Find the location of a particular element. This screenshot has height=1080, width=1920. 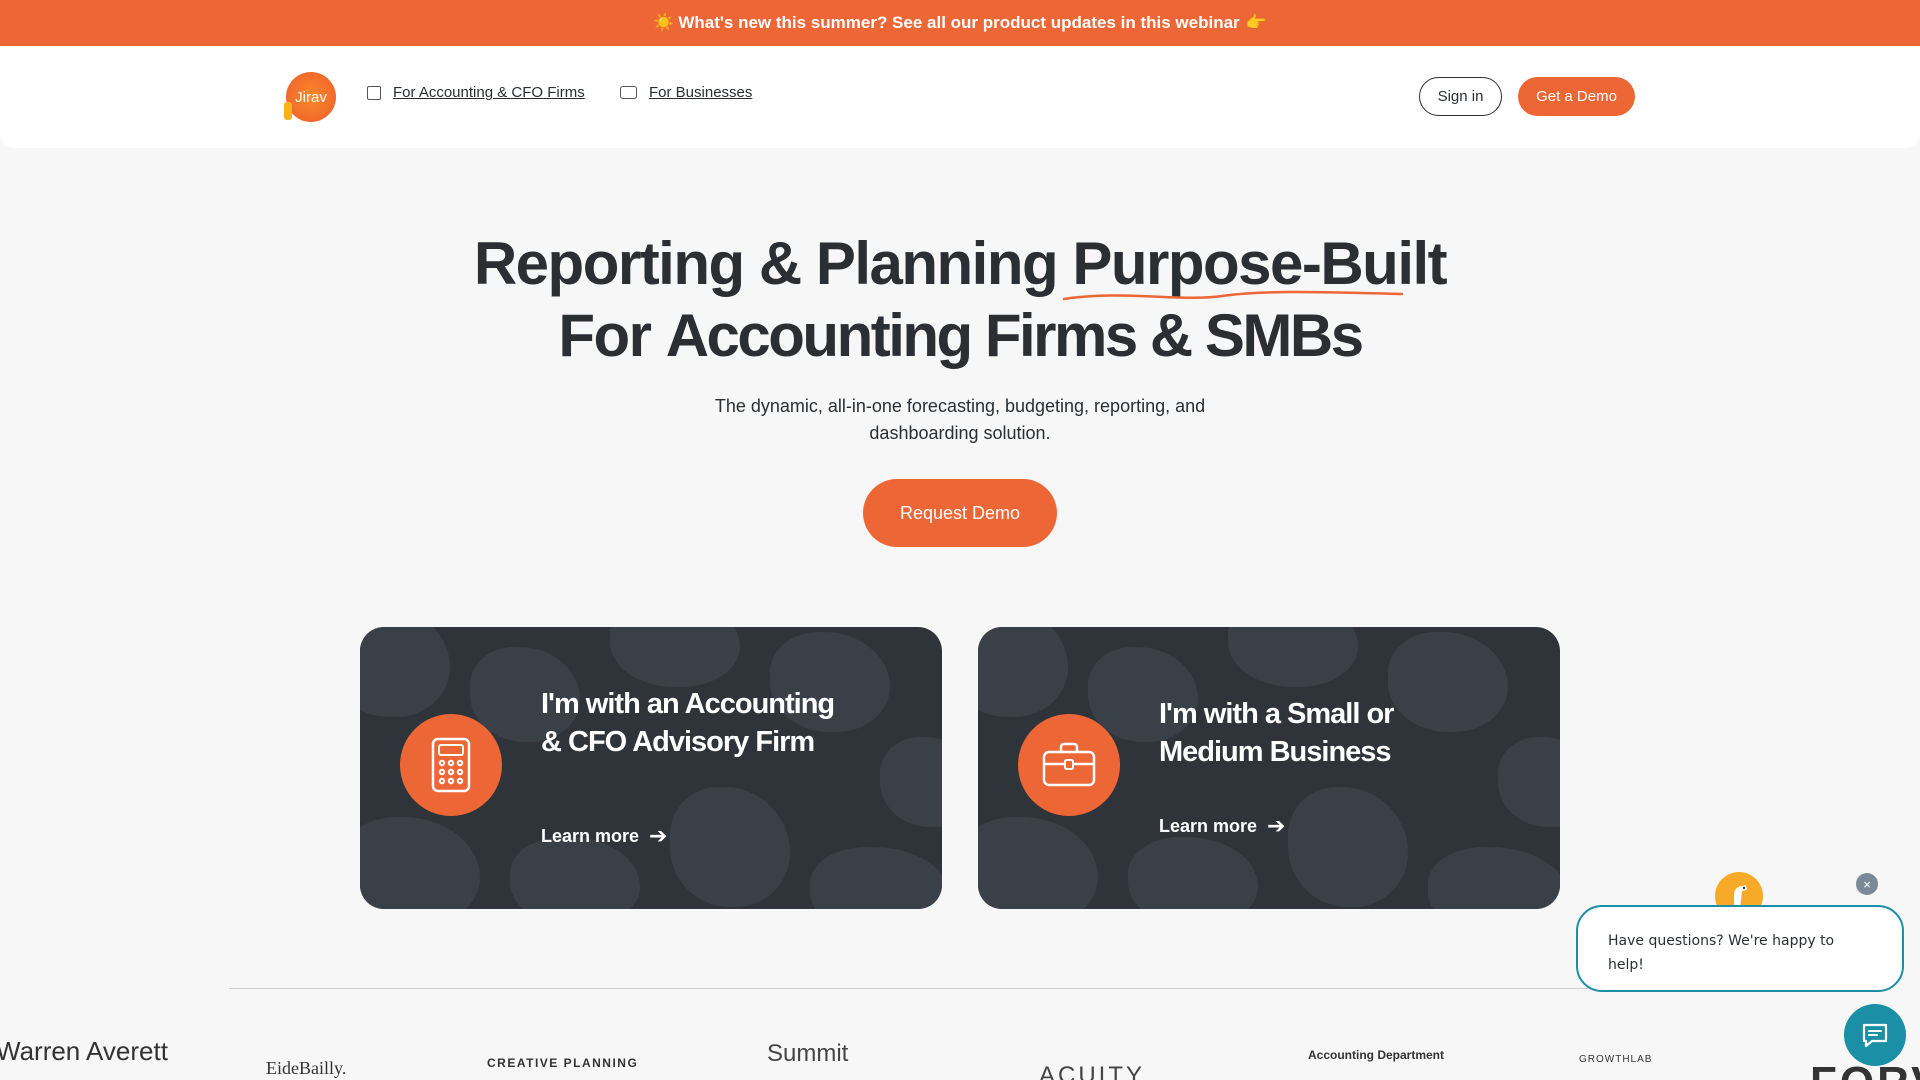

nav-accounting-firms: For Accounting & CFO Firms is located at coordinates (476, 92).